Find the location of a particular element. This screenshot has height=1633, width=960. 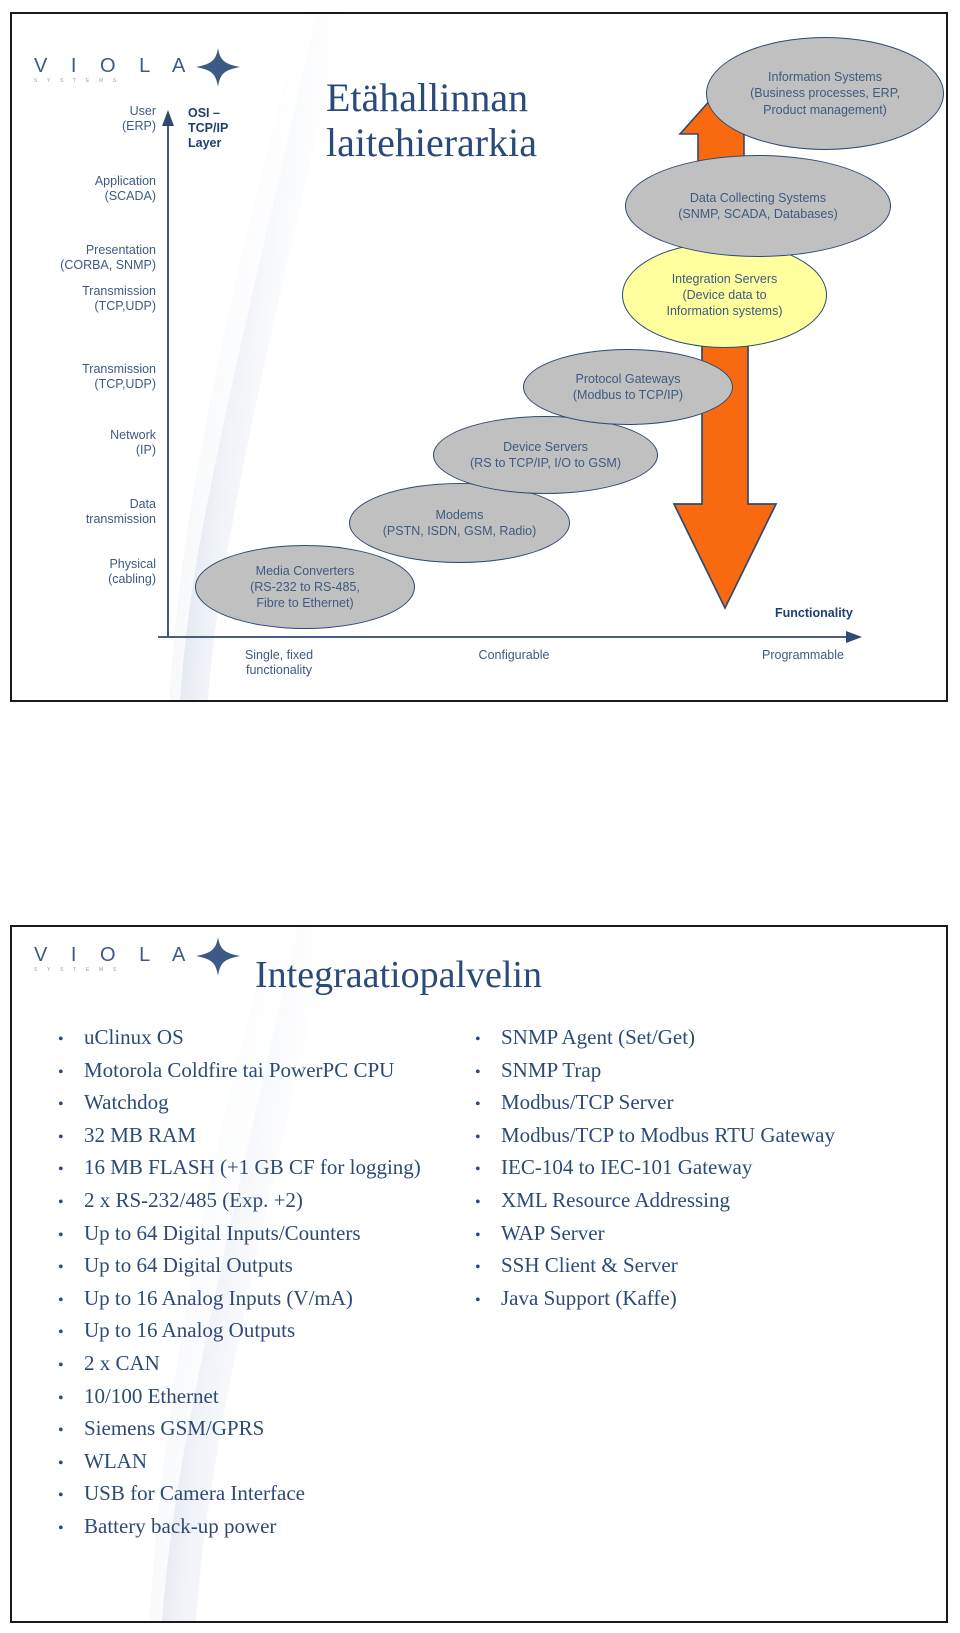

node-media-converters-line2: (RS-232 to RS-485, is located at coordinates (305, 586).